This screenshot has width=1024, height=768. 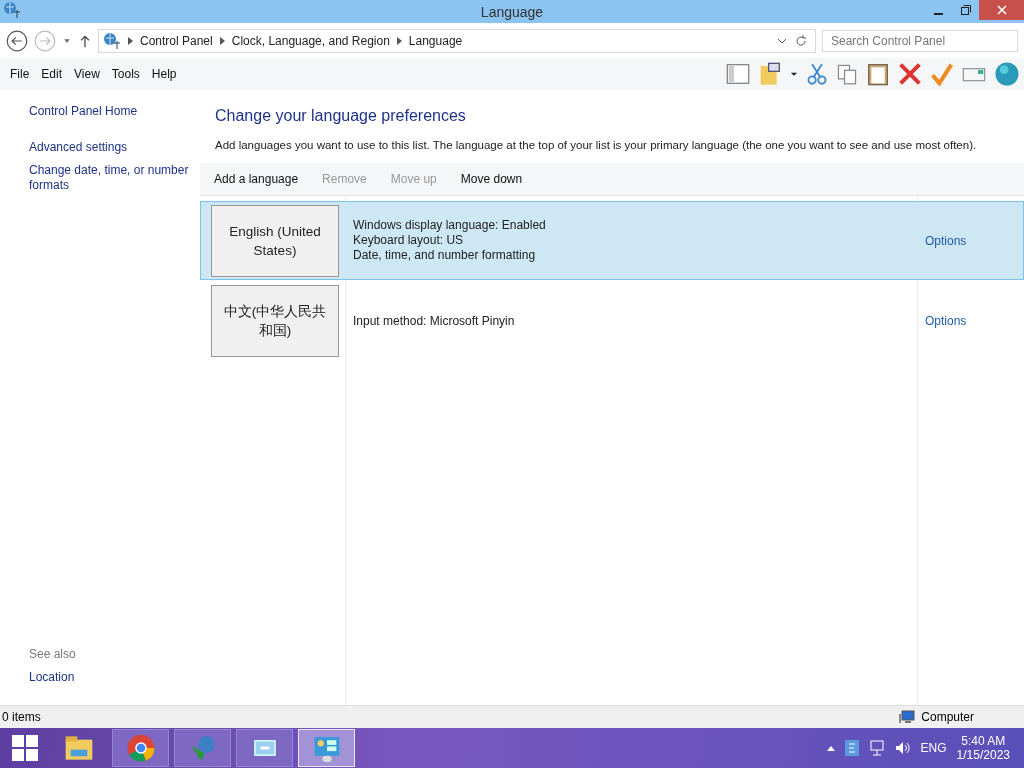 I want to click on cut-icon, so click(x=817, y=74).